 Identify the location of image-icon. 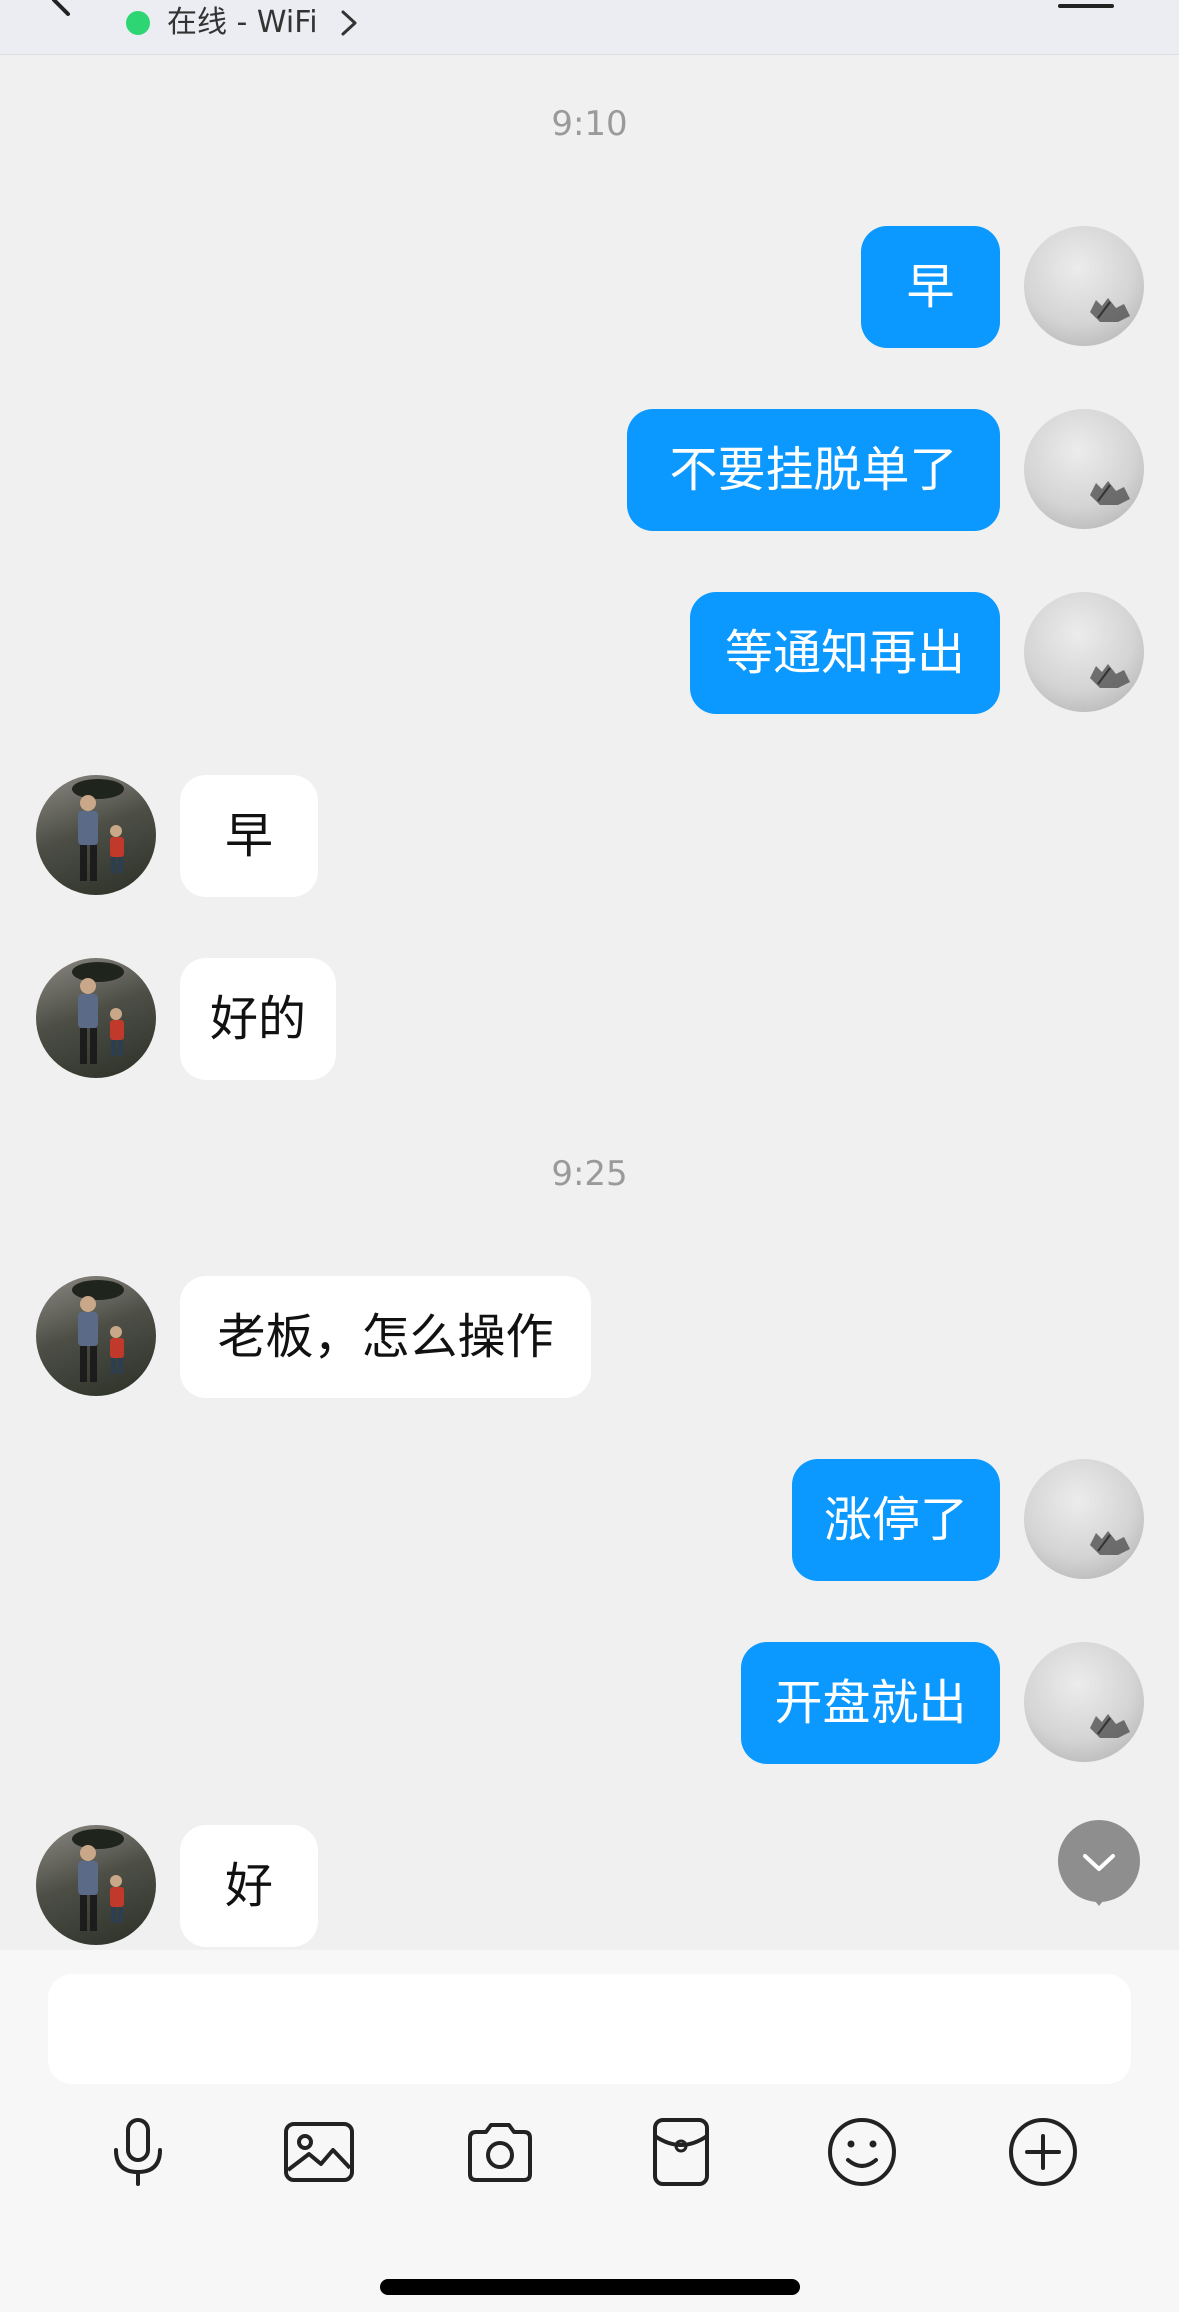
(319, 2152).